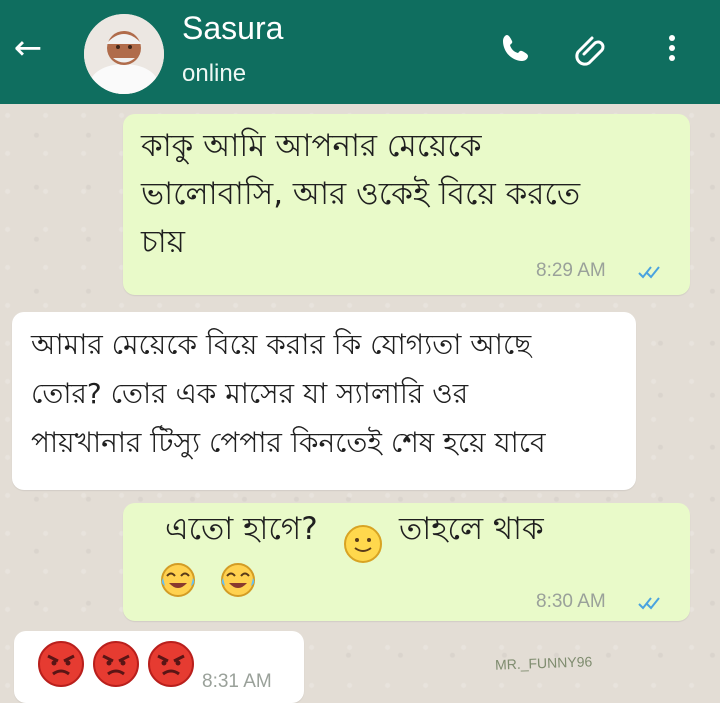 The image size is (720, 703). What do you see at coordinates (363, 544) in the screenshot?
I see `slight-smile-emoji-icon` at bounding box center [363, 544].